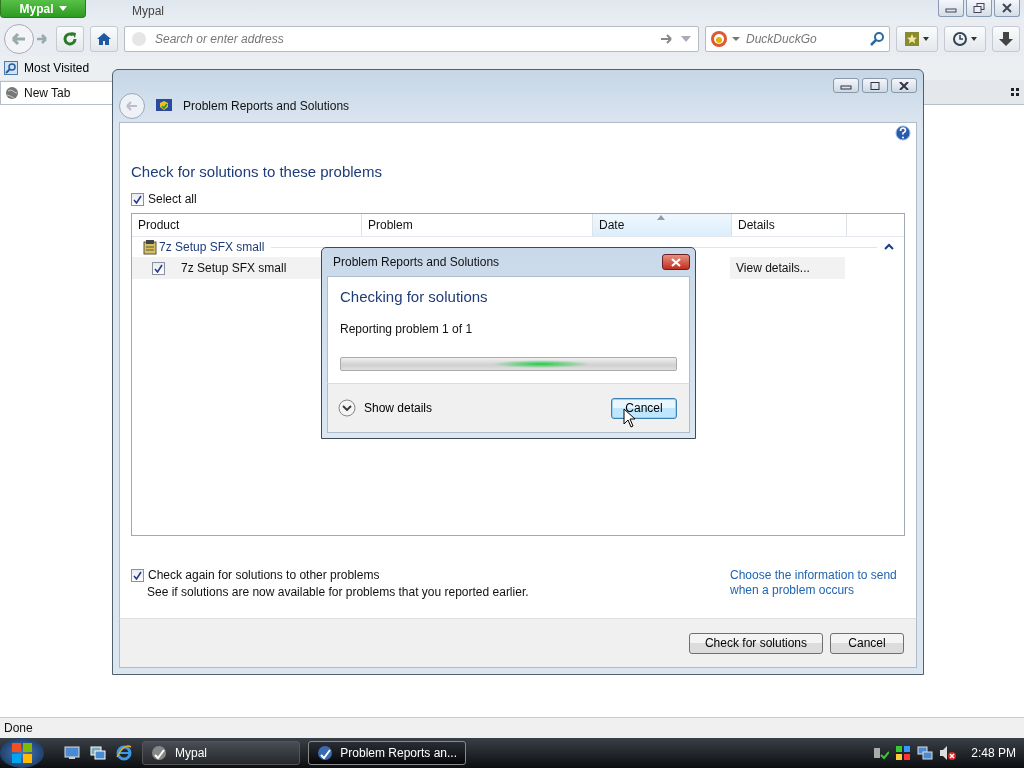 The image size is (1024, 768). Describe the element at coordinates (234, 268) in the screenshot. I see `table-cell: 7z Setup SFX small` at that location.